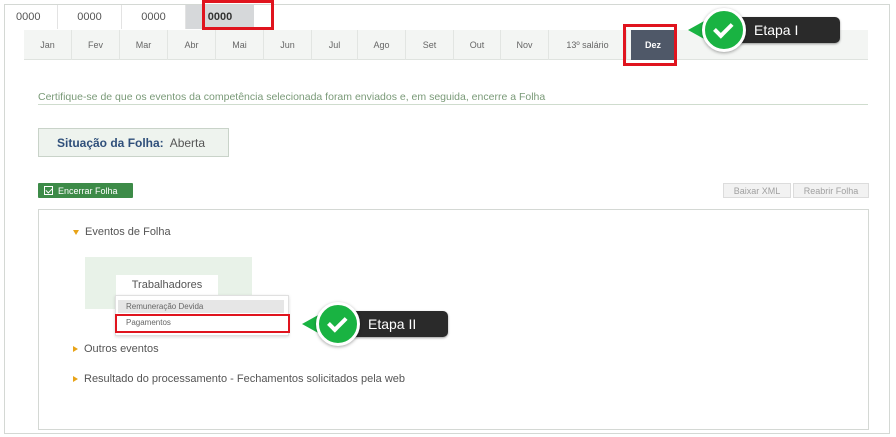 This screenshot has width=896, height=437. I want to click on tab-month-fev: Fev, so click(96, 45).